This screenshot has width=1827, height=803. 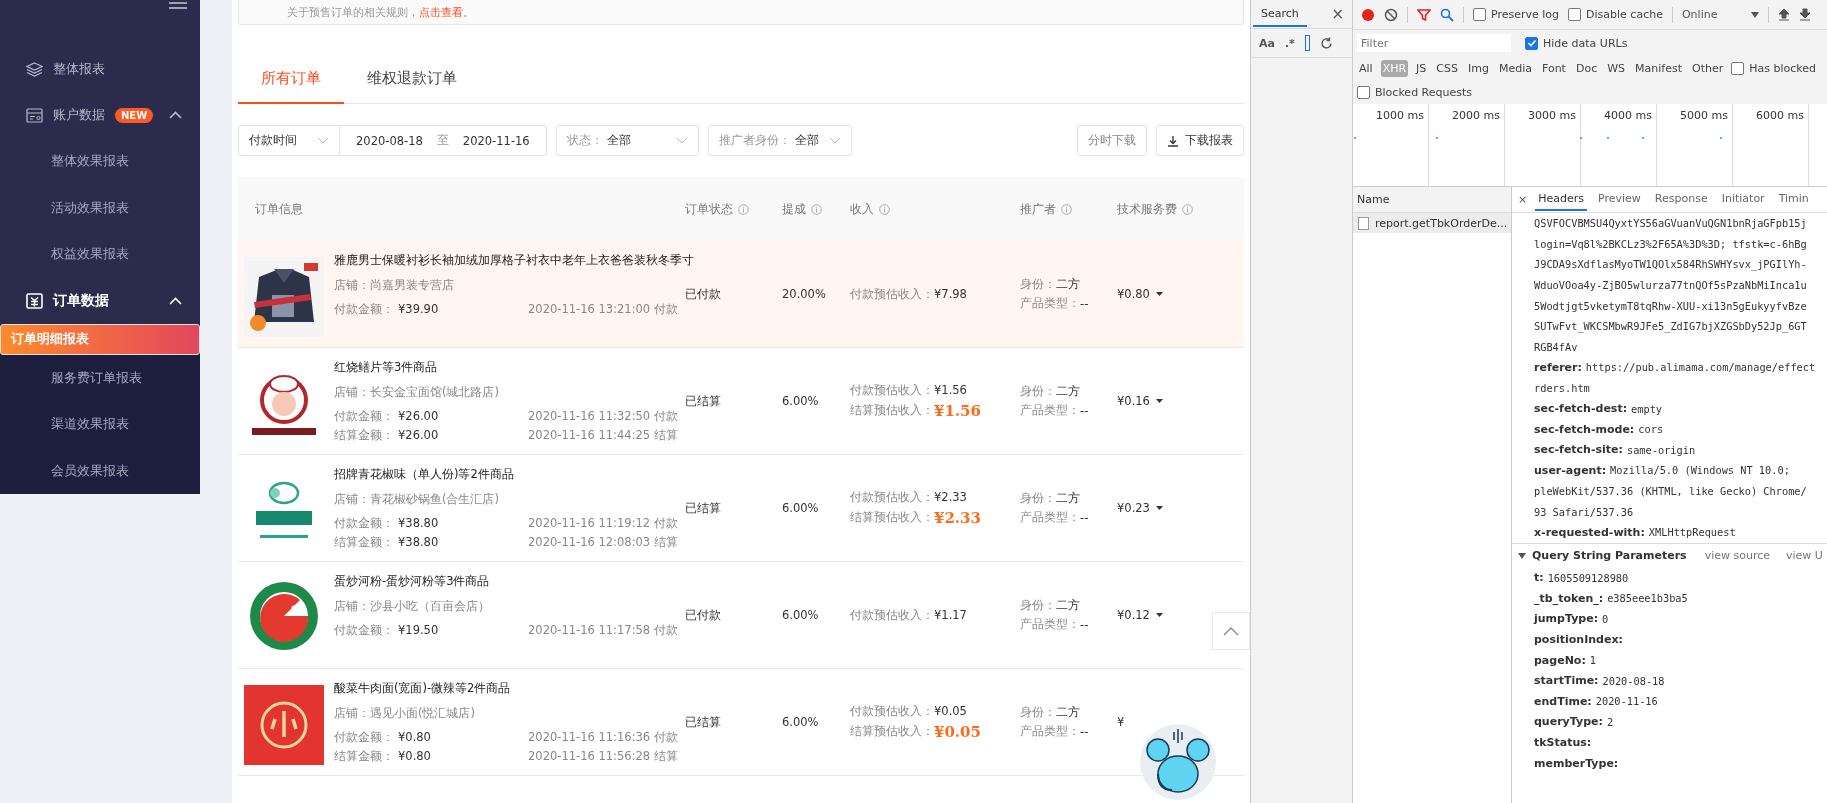 What do you see at coordinates (1586, 68) in the screenshot?
I see `type-filter: Doc` at bounding box center [1586, 68].